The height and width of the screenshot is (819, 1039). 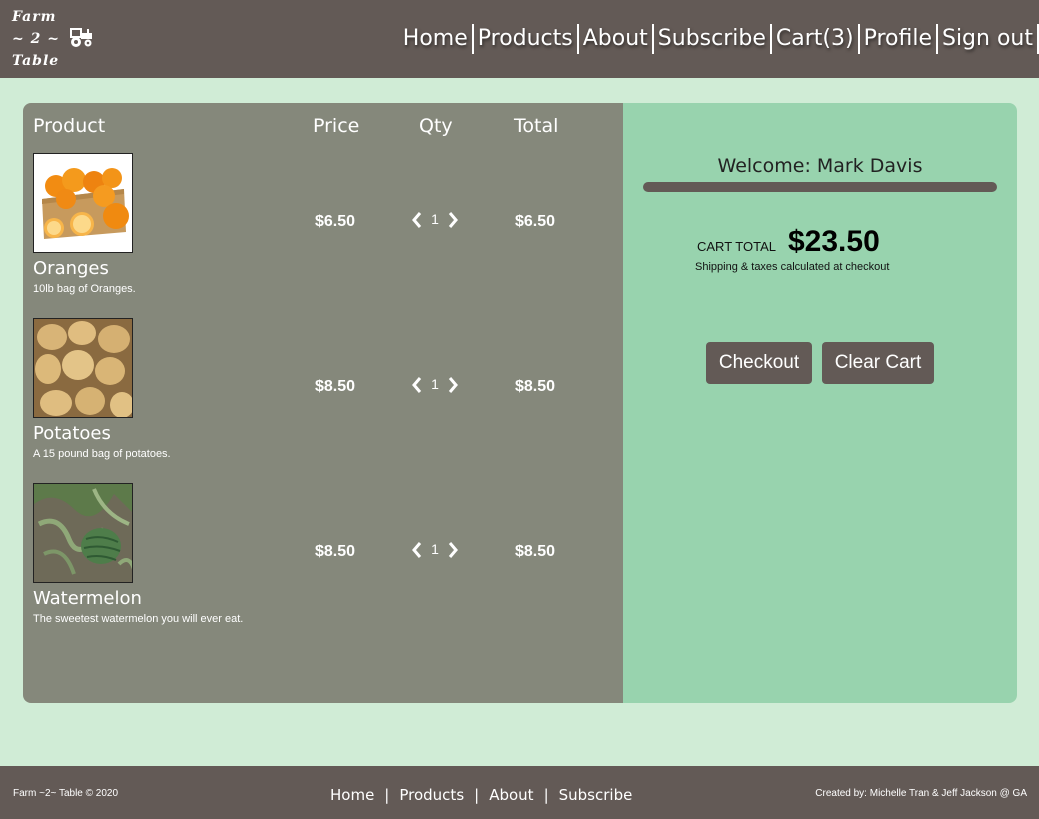 I want to click on nav-profile: Profile, so click(x=899, y=39).